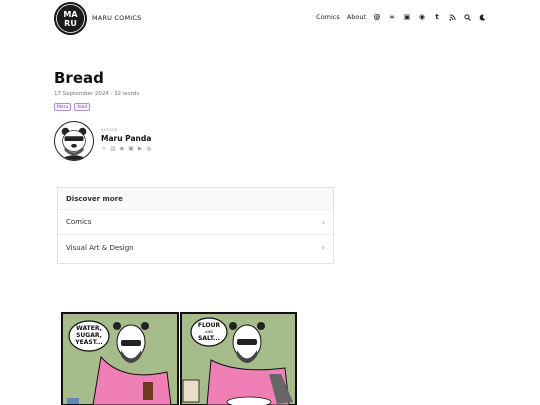 This screenshot has height=405, width=540. Describe the element at coordinates (89, 328) in the screenshot. I see `comic-panel-1-bubble-line-1: WATER,` at that location.